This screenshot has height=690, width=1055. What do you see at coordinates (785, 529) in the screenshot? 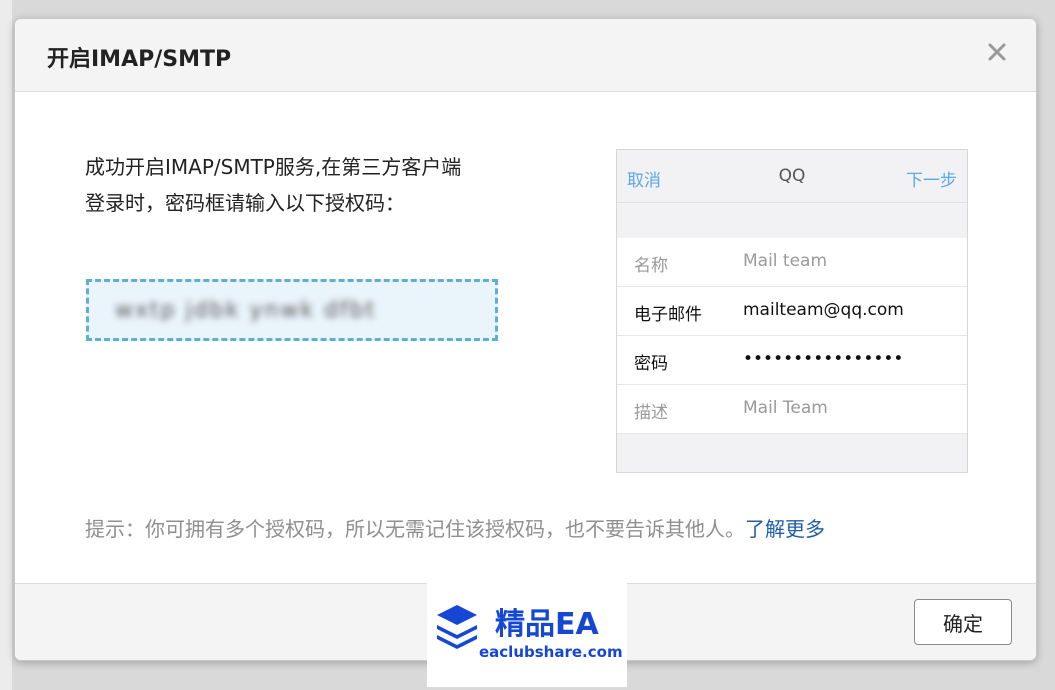
I see `learn-more-link: 了解更多` at bounding box center [785, 529].